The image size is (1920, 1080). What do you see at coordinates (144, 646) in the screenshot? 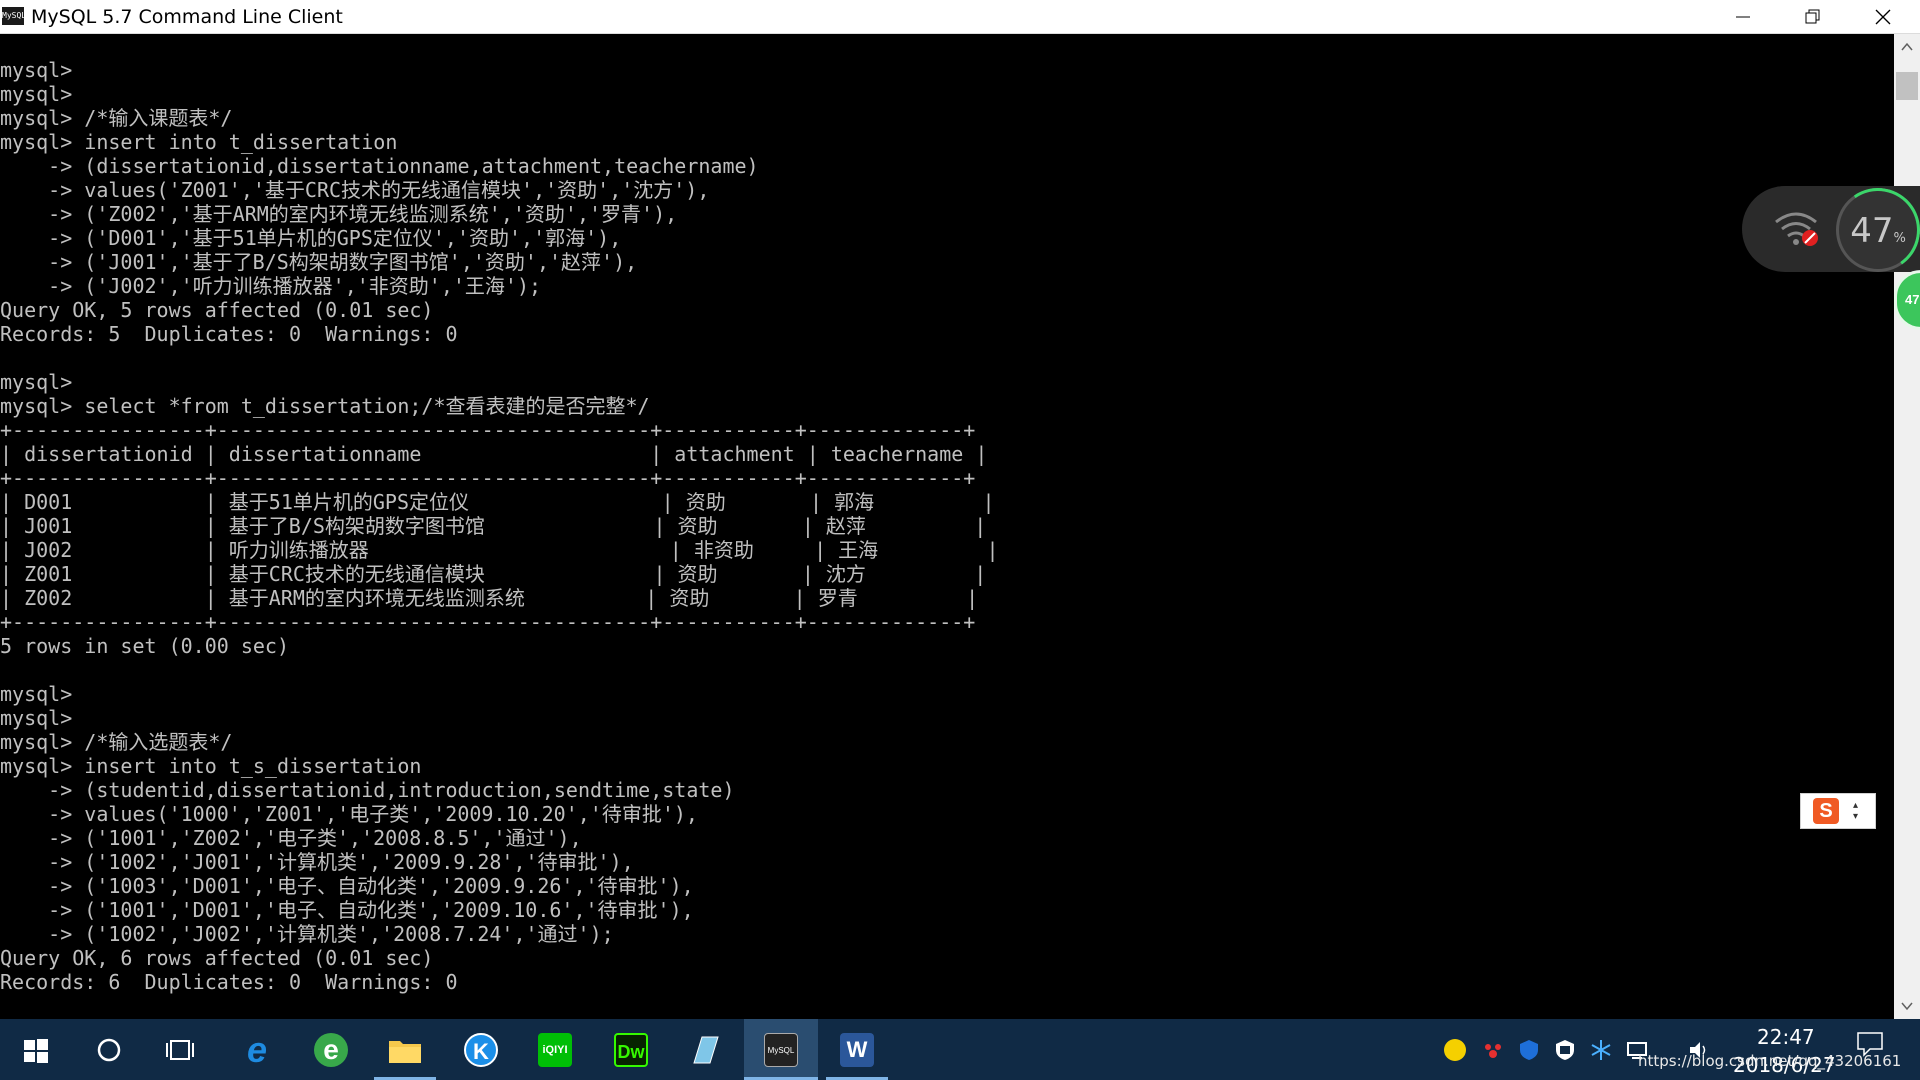
I see `console-line: 5 rows in set (0.00 sec)` at bounding box center [144, 646].